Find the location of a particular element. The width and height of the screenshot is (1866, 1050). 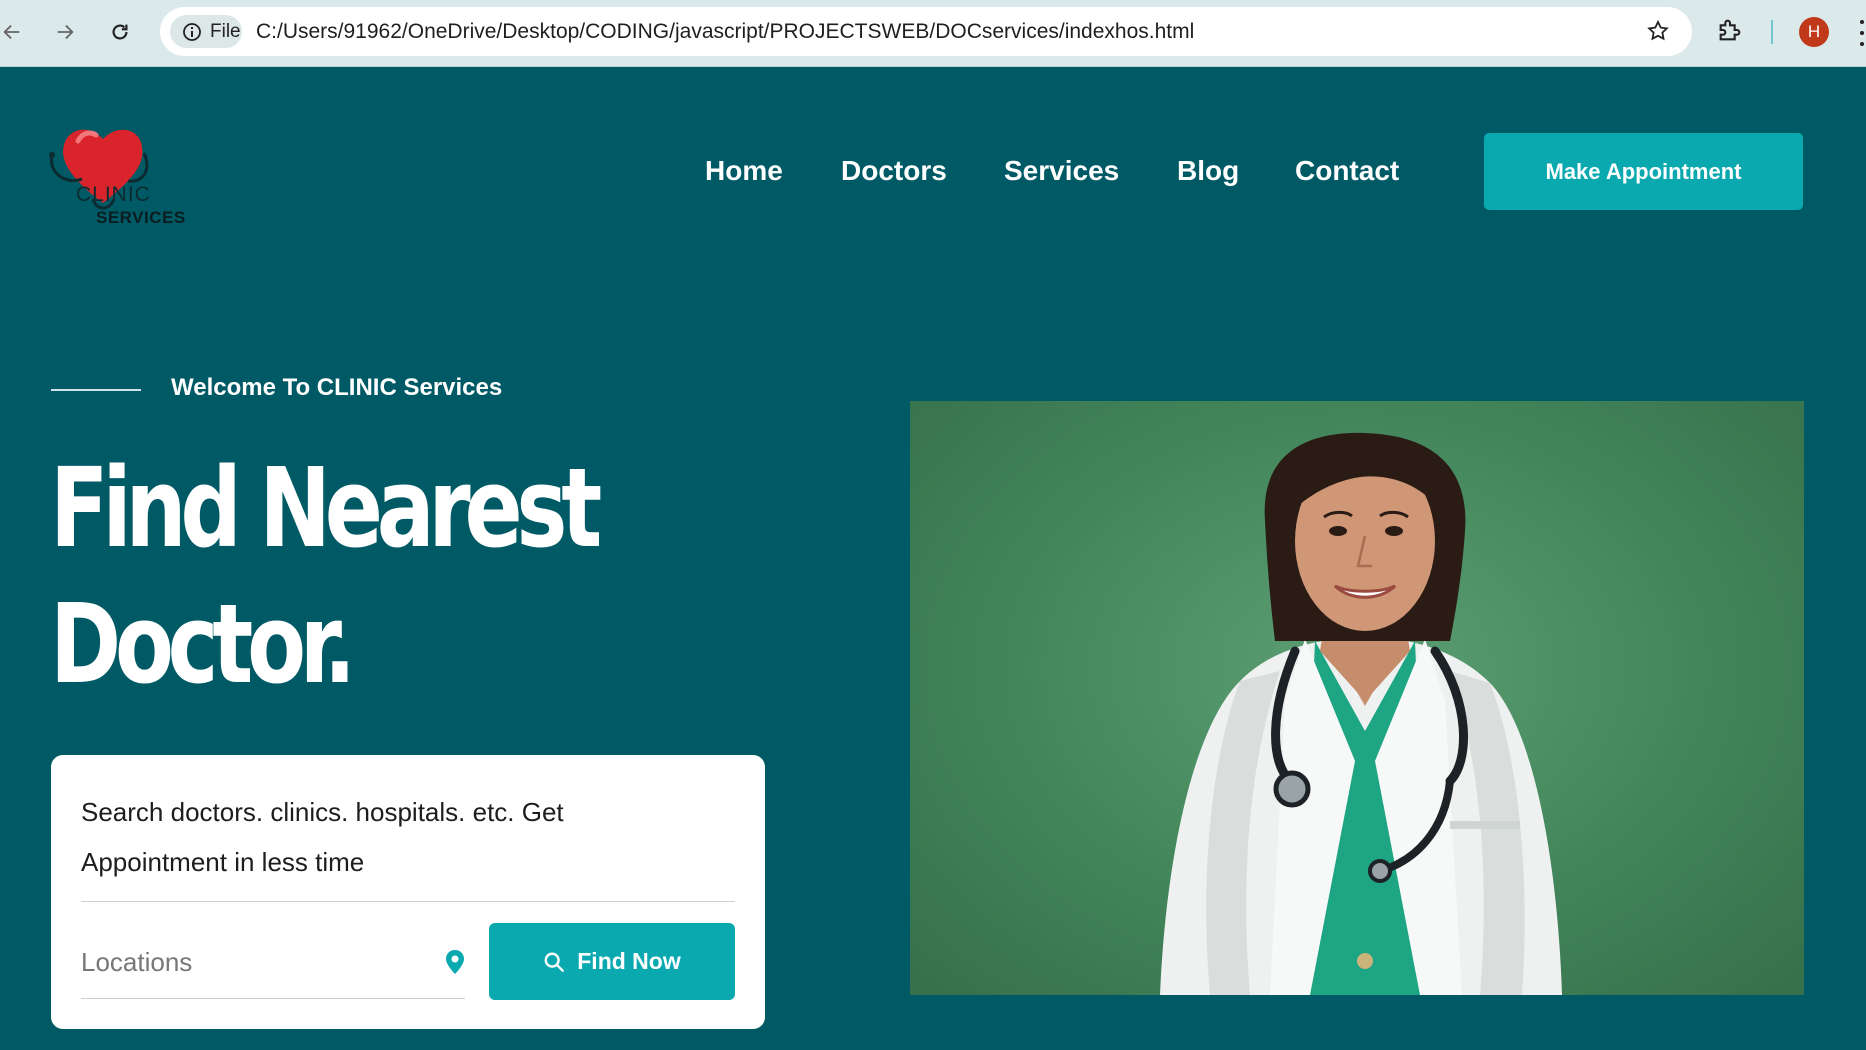

find-now-label: Find Now is located at coordinates (629, 961).